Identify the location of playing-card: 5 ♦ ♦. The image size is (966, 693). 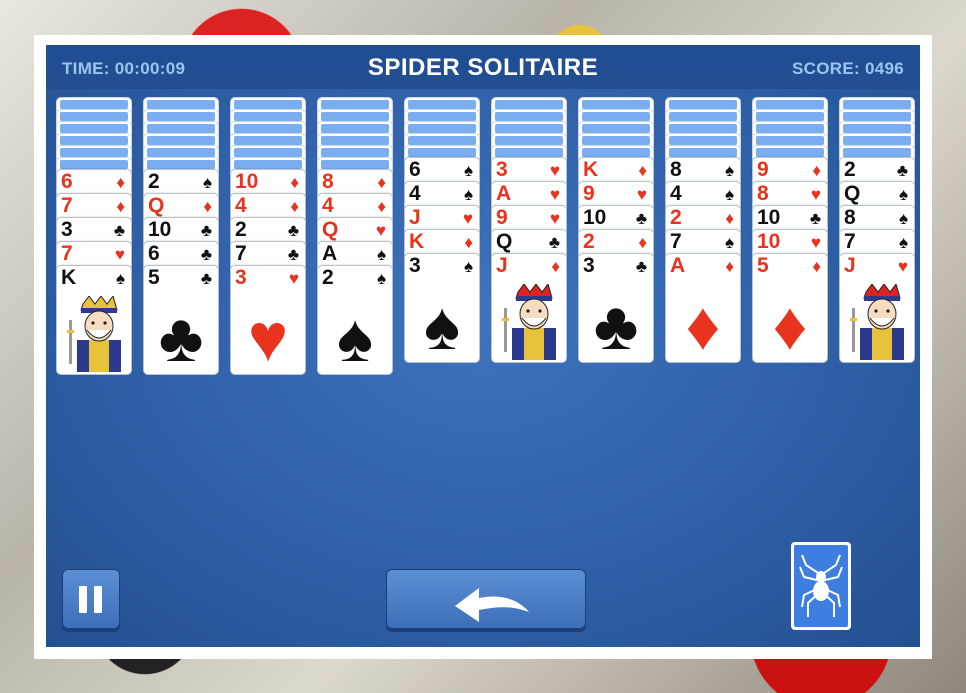
(790, 308).